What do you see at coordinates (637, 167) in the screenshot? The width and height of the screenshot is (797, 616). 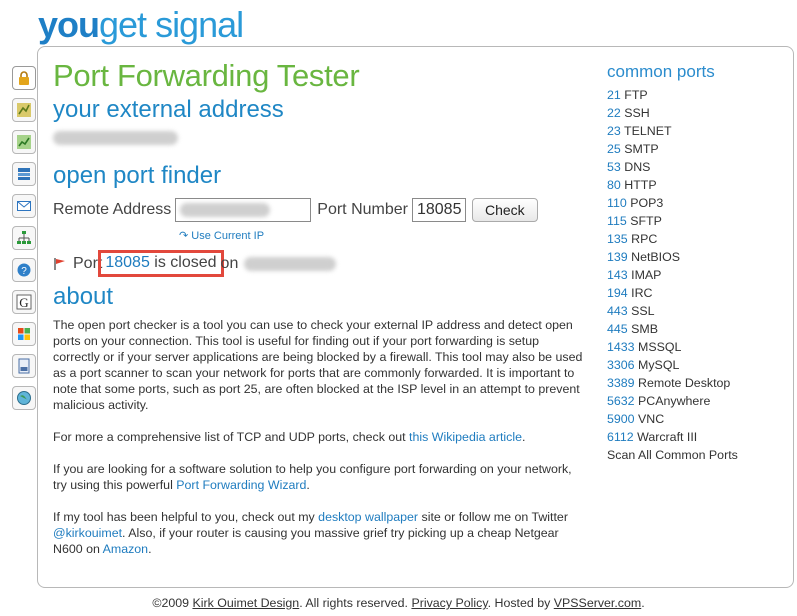 I see `port-service-name: DNS` at bounding box center [637, 167].